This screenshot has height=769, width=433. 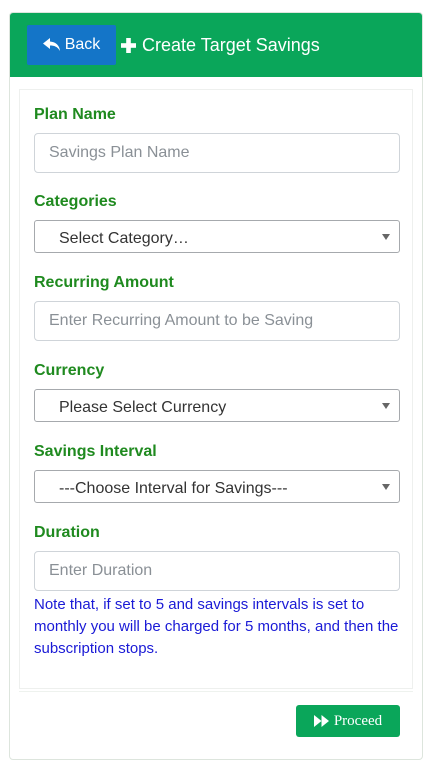 What do you see at coordinates (217, 571) in the screenshot?
I see `duration-input` at bounding box center [217, 571].